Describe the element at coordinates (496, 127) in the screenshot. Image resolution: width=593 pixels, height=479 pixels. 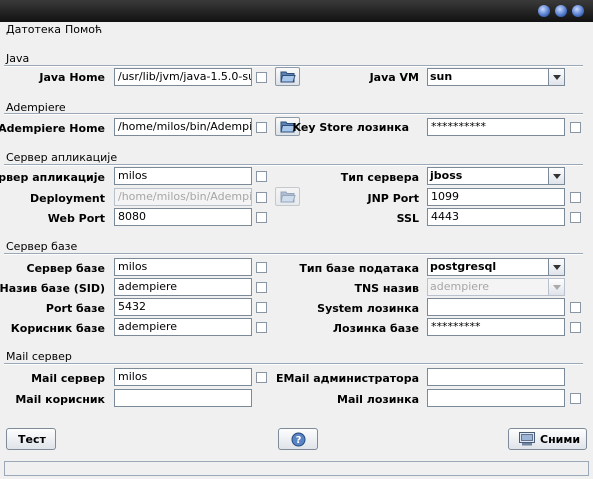
I see `keystore-password-field: **********` at that location.